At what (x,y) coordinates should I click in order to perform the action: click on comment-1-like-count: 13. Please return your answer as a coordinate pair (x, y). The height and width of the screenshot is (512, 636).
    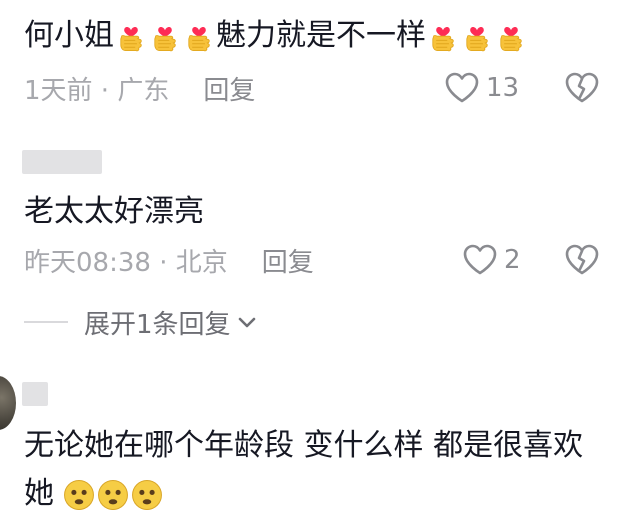
    Looking at the image, I should click on (503, 88).